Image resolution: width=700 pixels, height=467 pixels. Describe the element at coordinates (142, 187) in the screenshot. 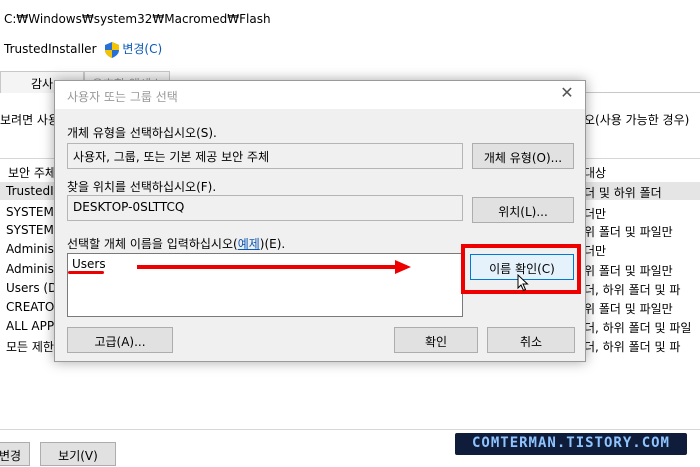

I see `location-label: 찾을 위치를 선택하십시오(F).` at that location.